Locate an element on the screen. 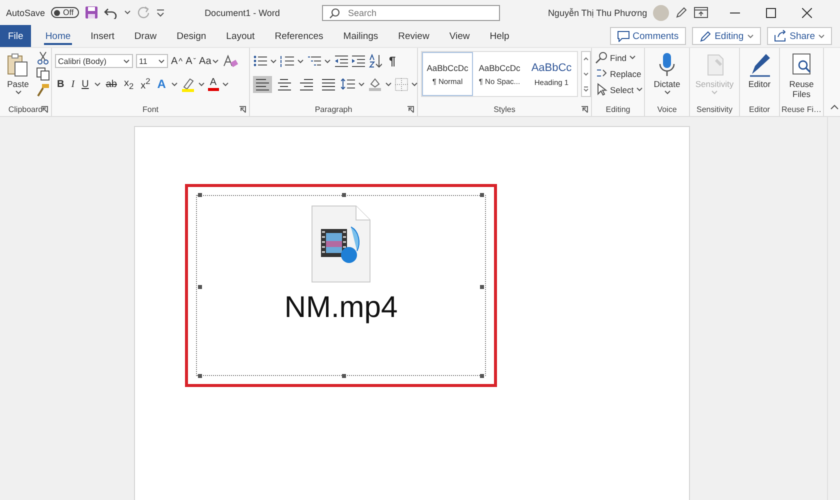 Image resolution: width=840 pixels, height=500 pixels. window-title: Document1 - Word is located at coordinates (242, 13).